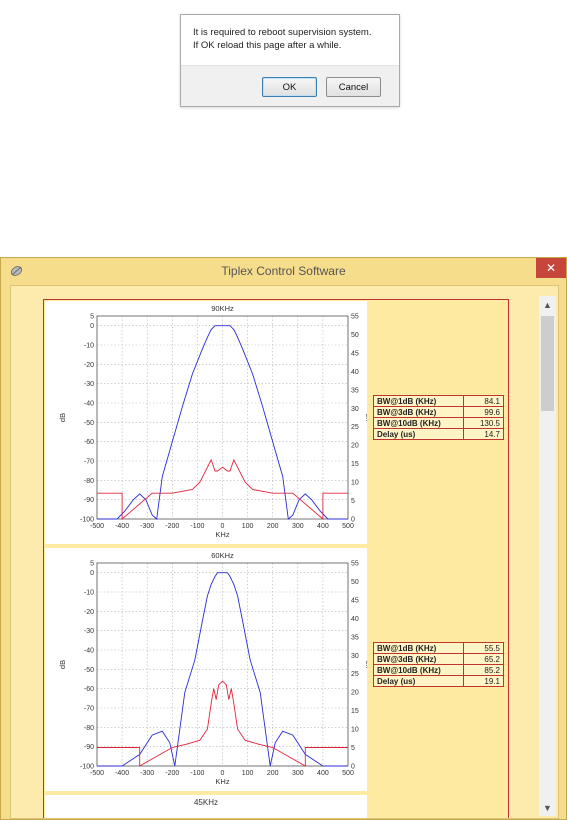 The height and width of the screenshot is (820, 567). Describe the element at coordinates (62, 417) in the screenshot. I see `y-axis-label: dB` at that location.